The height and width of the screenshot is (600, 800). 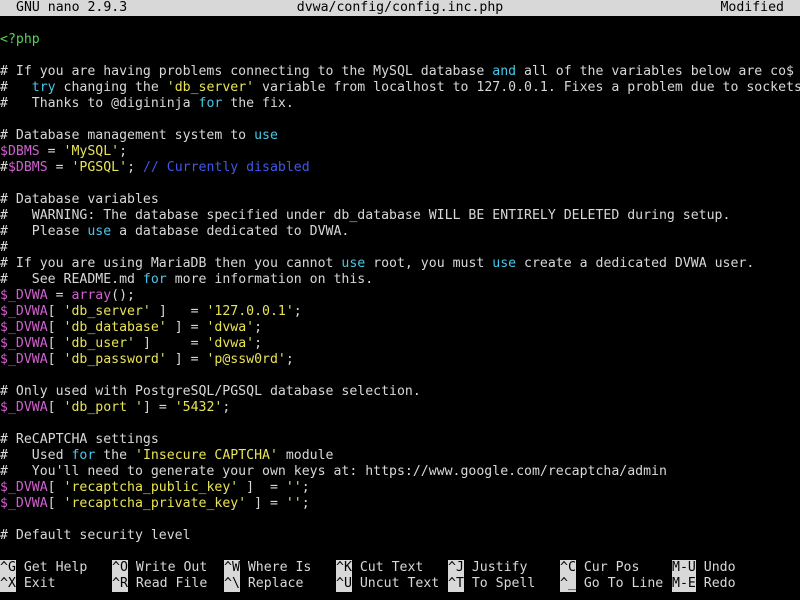 I want to click on shortcut-item: ^_ Go To Line, so click(x=611, y=584).